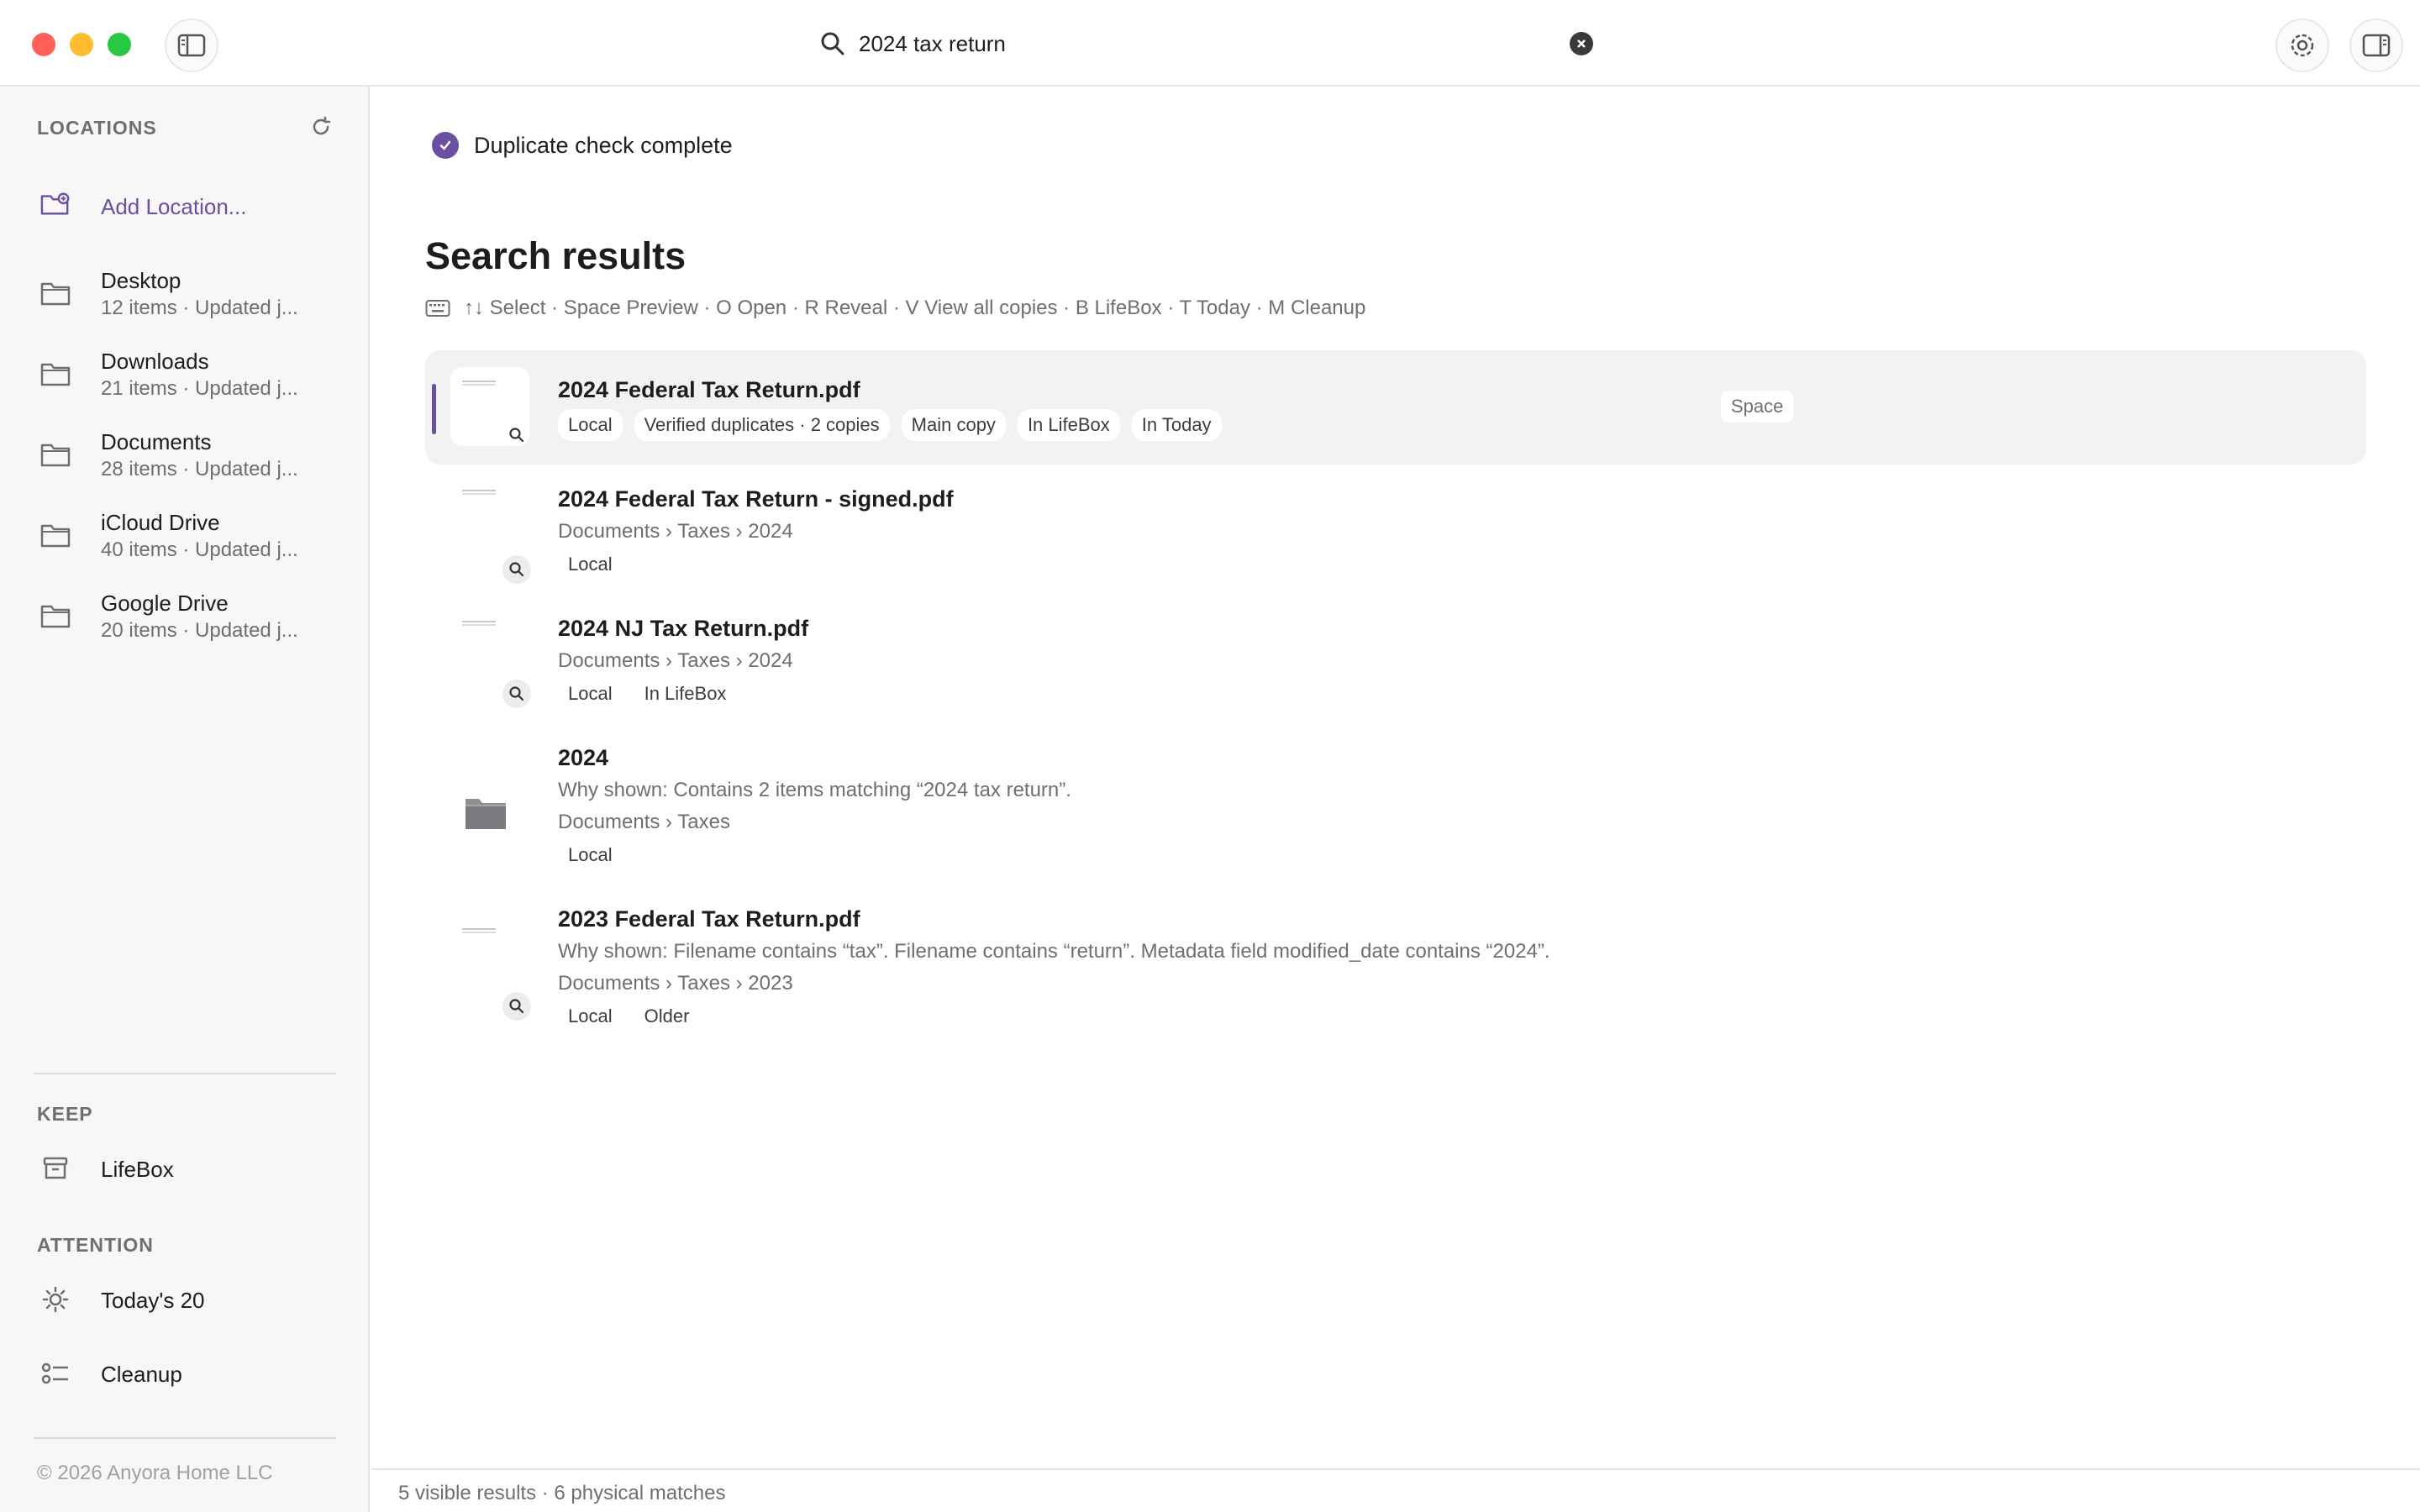 Image resolution: width=2420 pixels, height=1512 pixels. I want to click on result-title: 2024, so click(583, 758).